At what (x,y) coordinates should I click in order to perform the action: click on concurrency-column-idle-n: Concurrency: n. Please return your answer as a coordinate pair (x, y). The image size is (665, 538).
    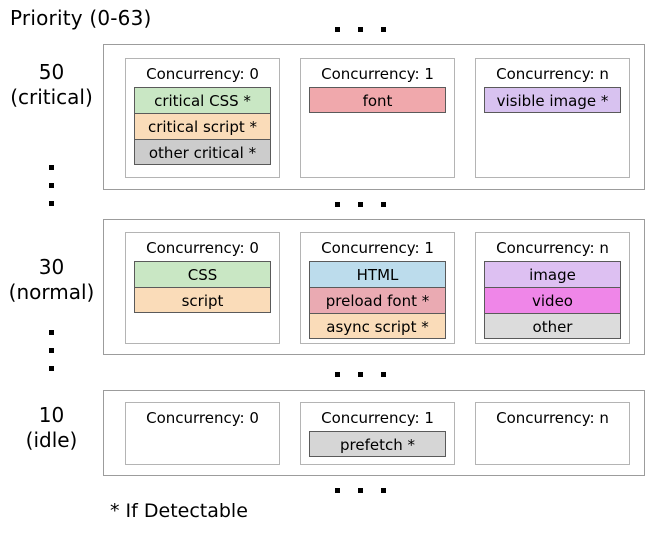
    Looking at the image, I should click on (552, 433).